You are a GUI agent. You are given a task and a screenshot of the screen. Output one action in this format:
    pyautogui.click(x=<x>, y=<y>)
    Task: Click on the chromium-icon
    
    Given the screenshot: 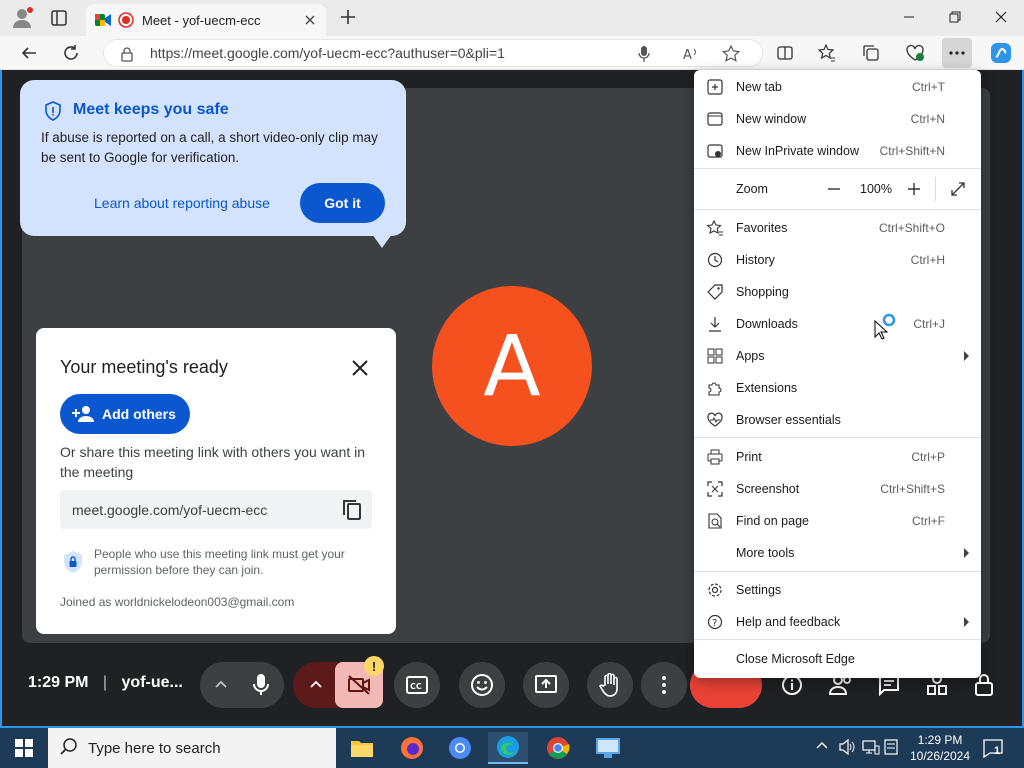 What is the action you would take?
    pyautogui.click(x=460, y=748)
    